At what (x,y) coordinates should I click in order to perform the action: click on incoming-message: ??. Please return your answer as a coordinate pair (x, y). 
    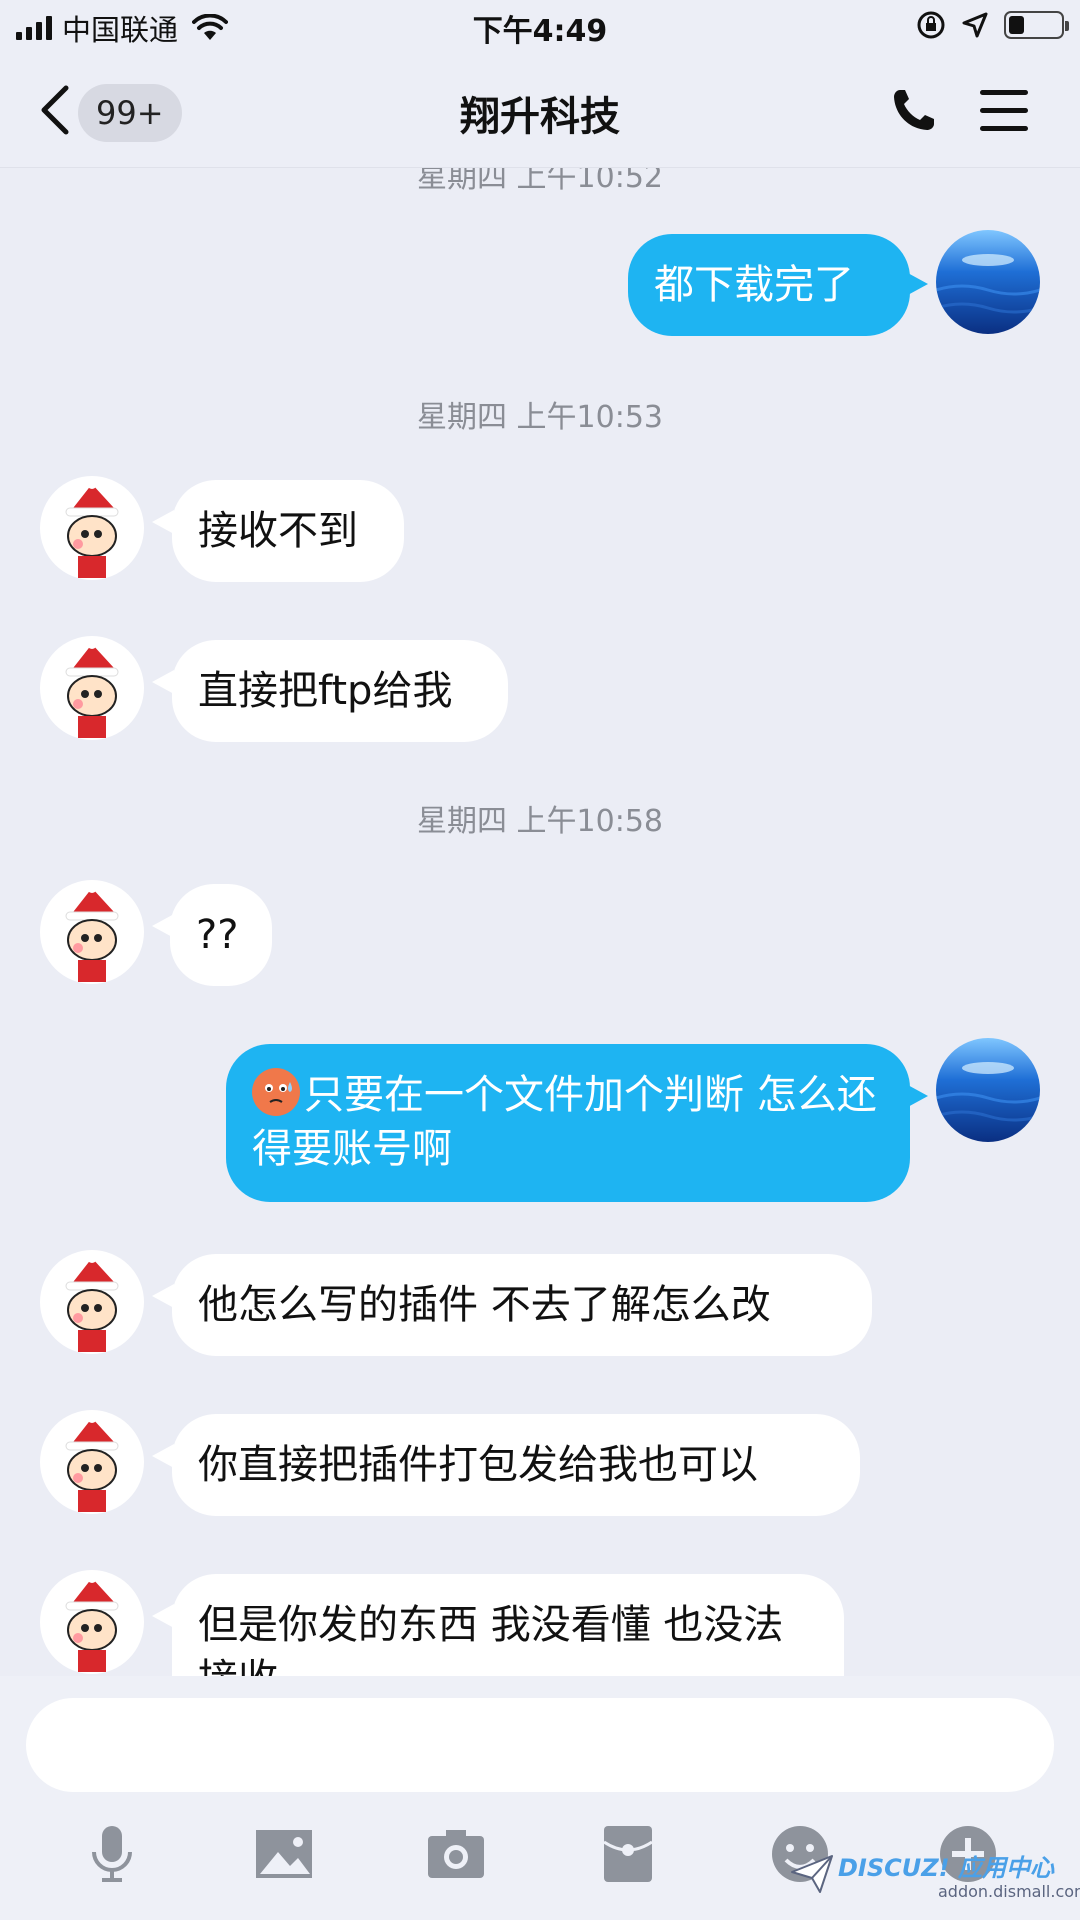
    Looking at the image, I should click on (221, 935).